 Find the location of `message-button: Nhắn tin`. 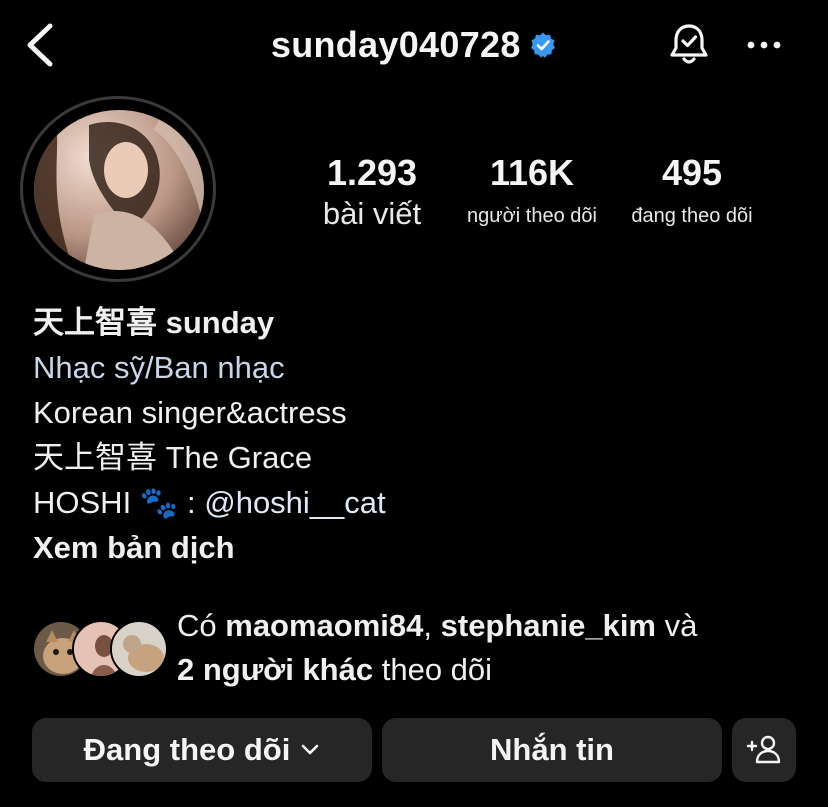

message-button: Nhắn tin is located at coordinates (552, 750).